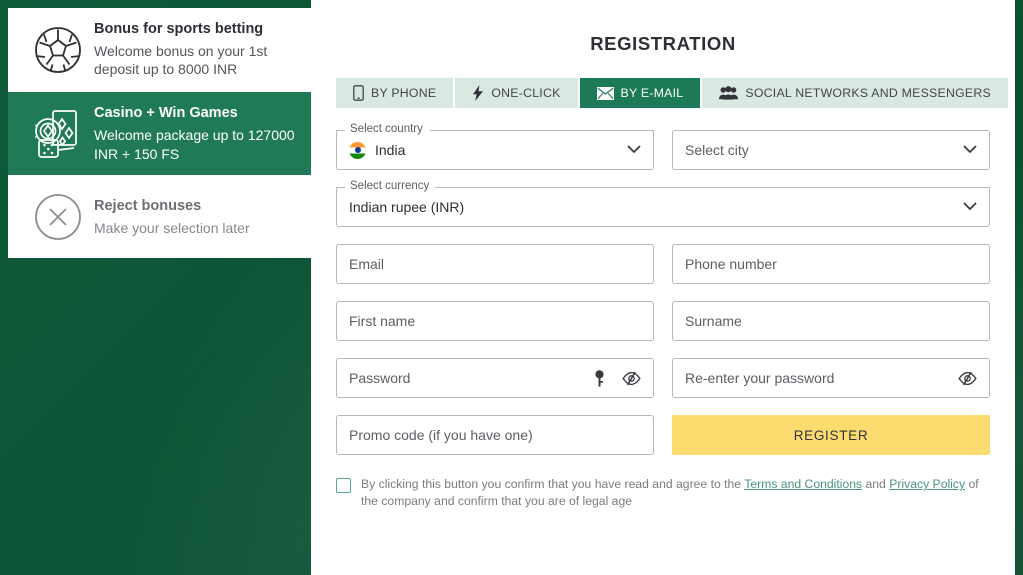 The image size is (1023, 575). What do you see at coordinates (357, 150) in the screenshot?
I see `india-flag-icon` at bounding box center [357, 150].